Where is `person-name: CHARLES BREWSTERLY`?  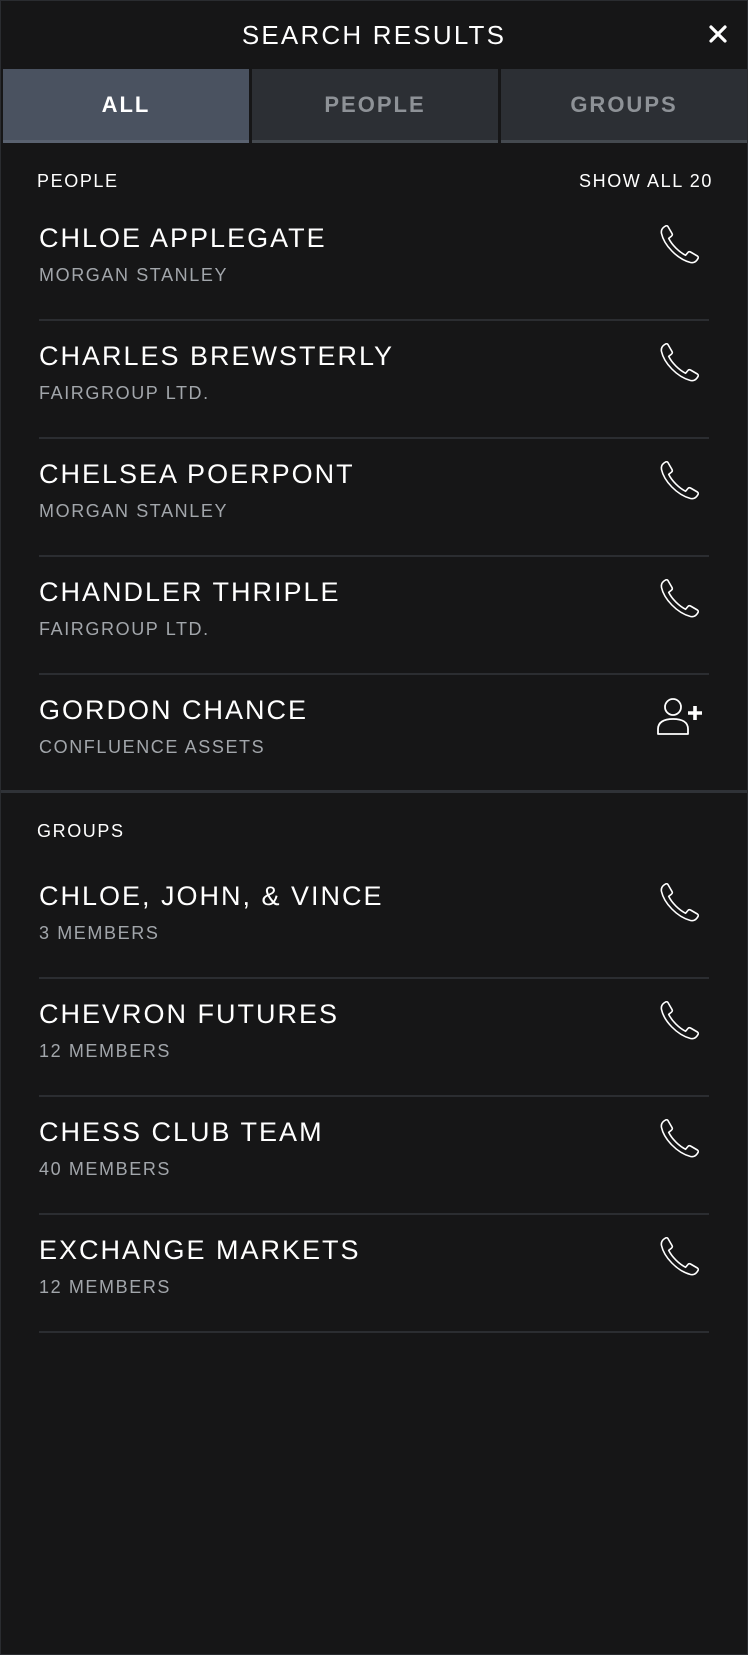 person-name: CHARLES BREWSTERLY is located at coordinates (217, 356).